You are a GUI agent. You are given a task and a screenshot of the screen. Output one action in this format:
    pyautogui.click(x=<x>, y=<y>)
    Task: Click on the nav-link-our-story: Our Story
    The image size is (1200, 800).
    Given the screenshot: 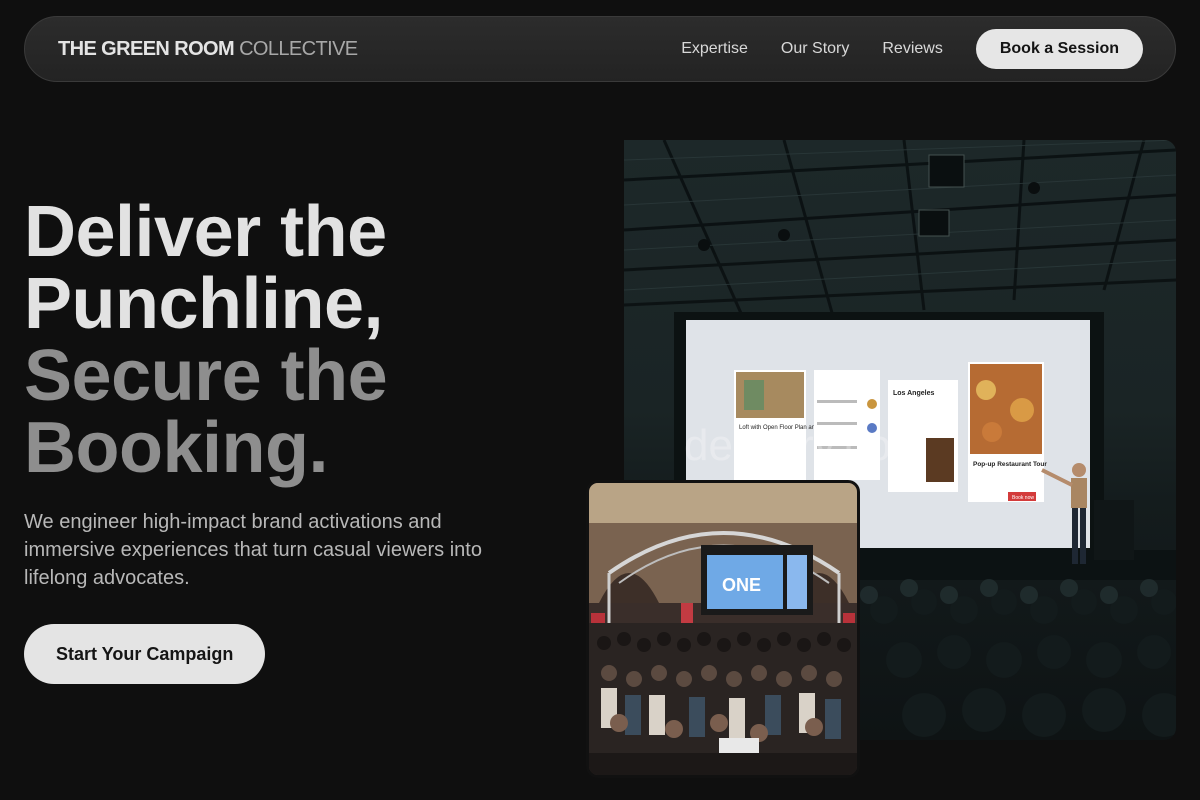 What is the action you would take?
    pyautogui.click(x=815, y=49)
    